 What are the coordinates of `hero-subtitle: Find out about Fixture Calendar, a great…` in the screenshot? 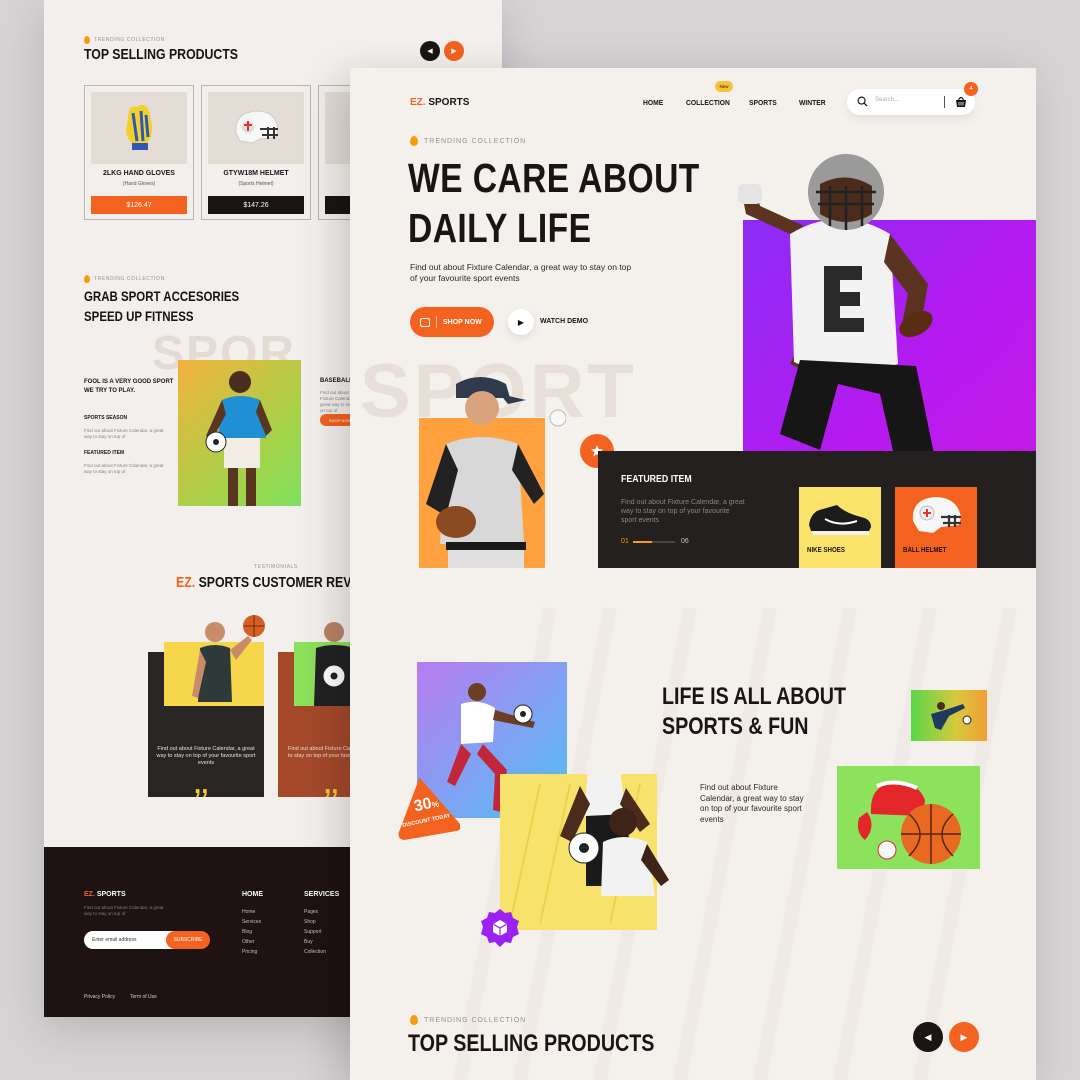 It's located at (521, 272).